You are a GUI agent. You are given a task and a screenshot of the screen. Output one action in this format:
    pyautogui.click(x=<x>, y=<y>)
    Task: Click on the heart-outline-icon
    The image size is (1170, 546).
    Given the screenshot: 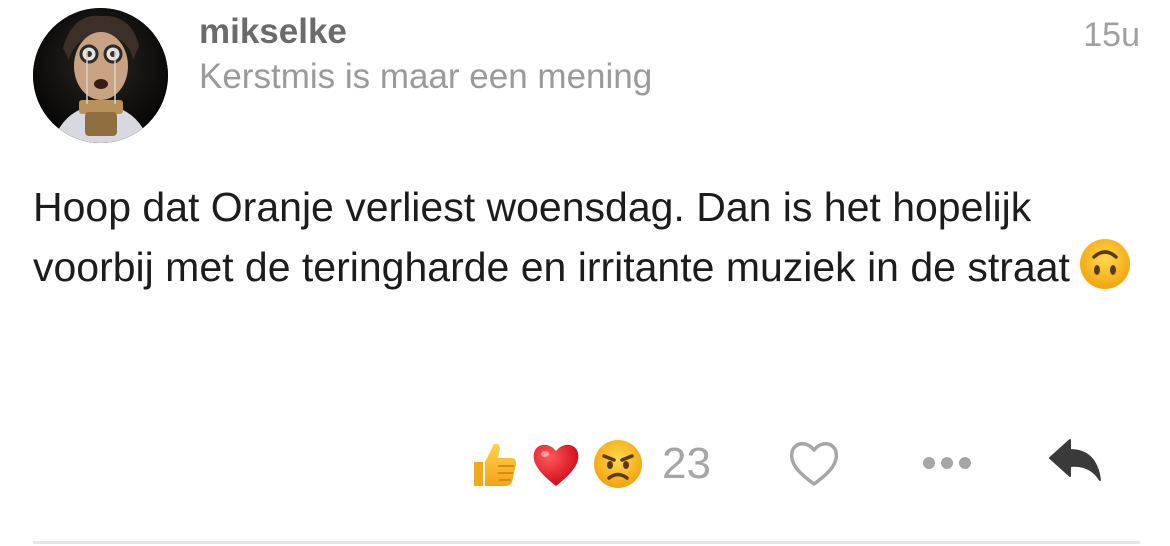 What is the action you would take?
    pyautogui.click(x=814, y=464)
    